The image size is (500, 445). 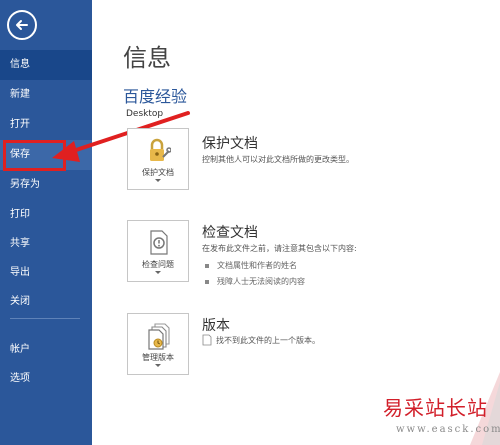 I want to click on versions-description: 找不到此文件的上一个版本。, so click(x=268, y=340).